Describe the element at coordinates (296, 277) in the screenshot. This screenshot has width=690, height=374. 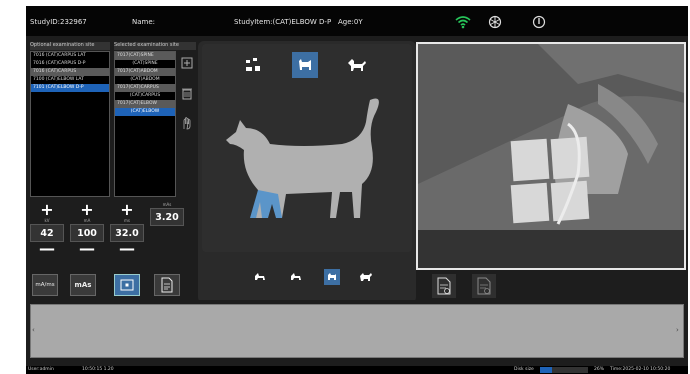
I see `view-right-button` at that location.